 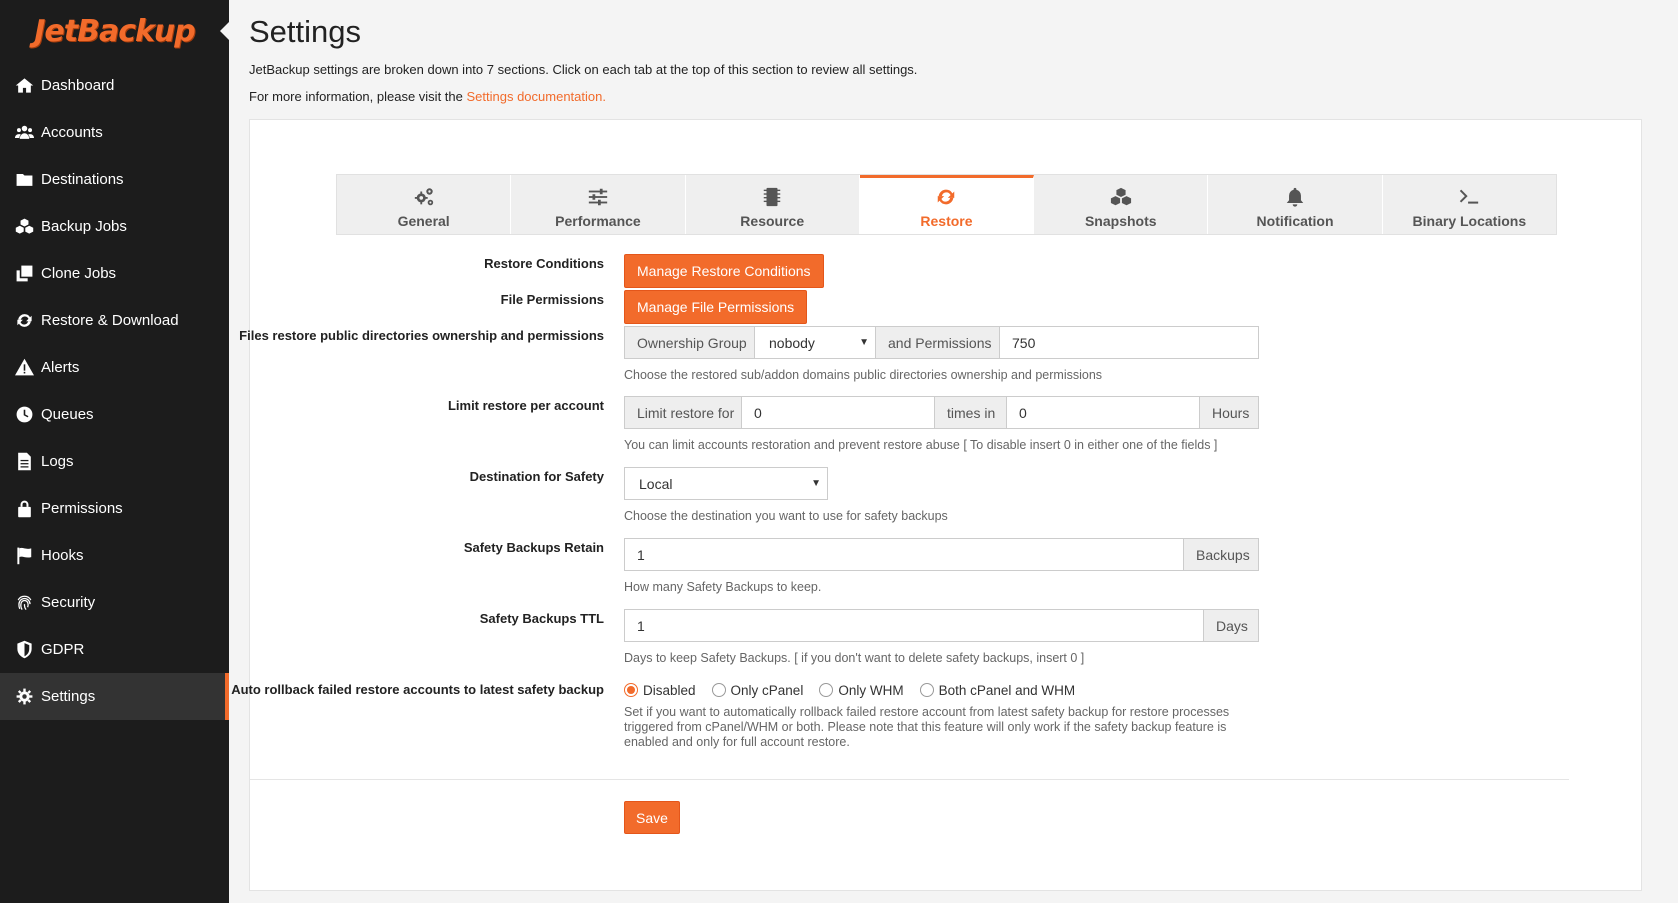 What do you see at coordinates (114, 555) in the screenshot?
I see `sidebar-item-hooks: Hooks` at bounding box center [114, 555].